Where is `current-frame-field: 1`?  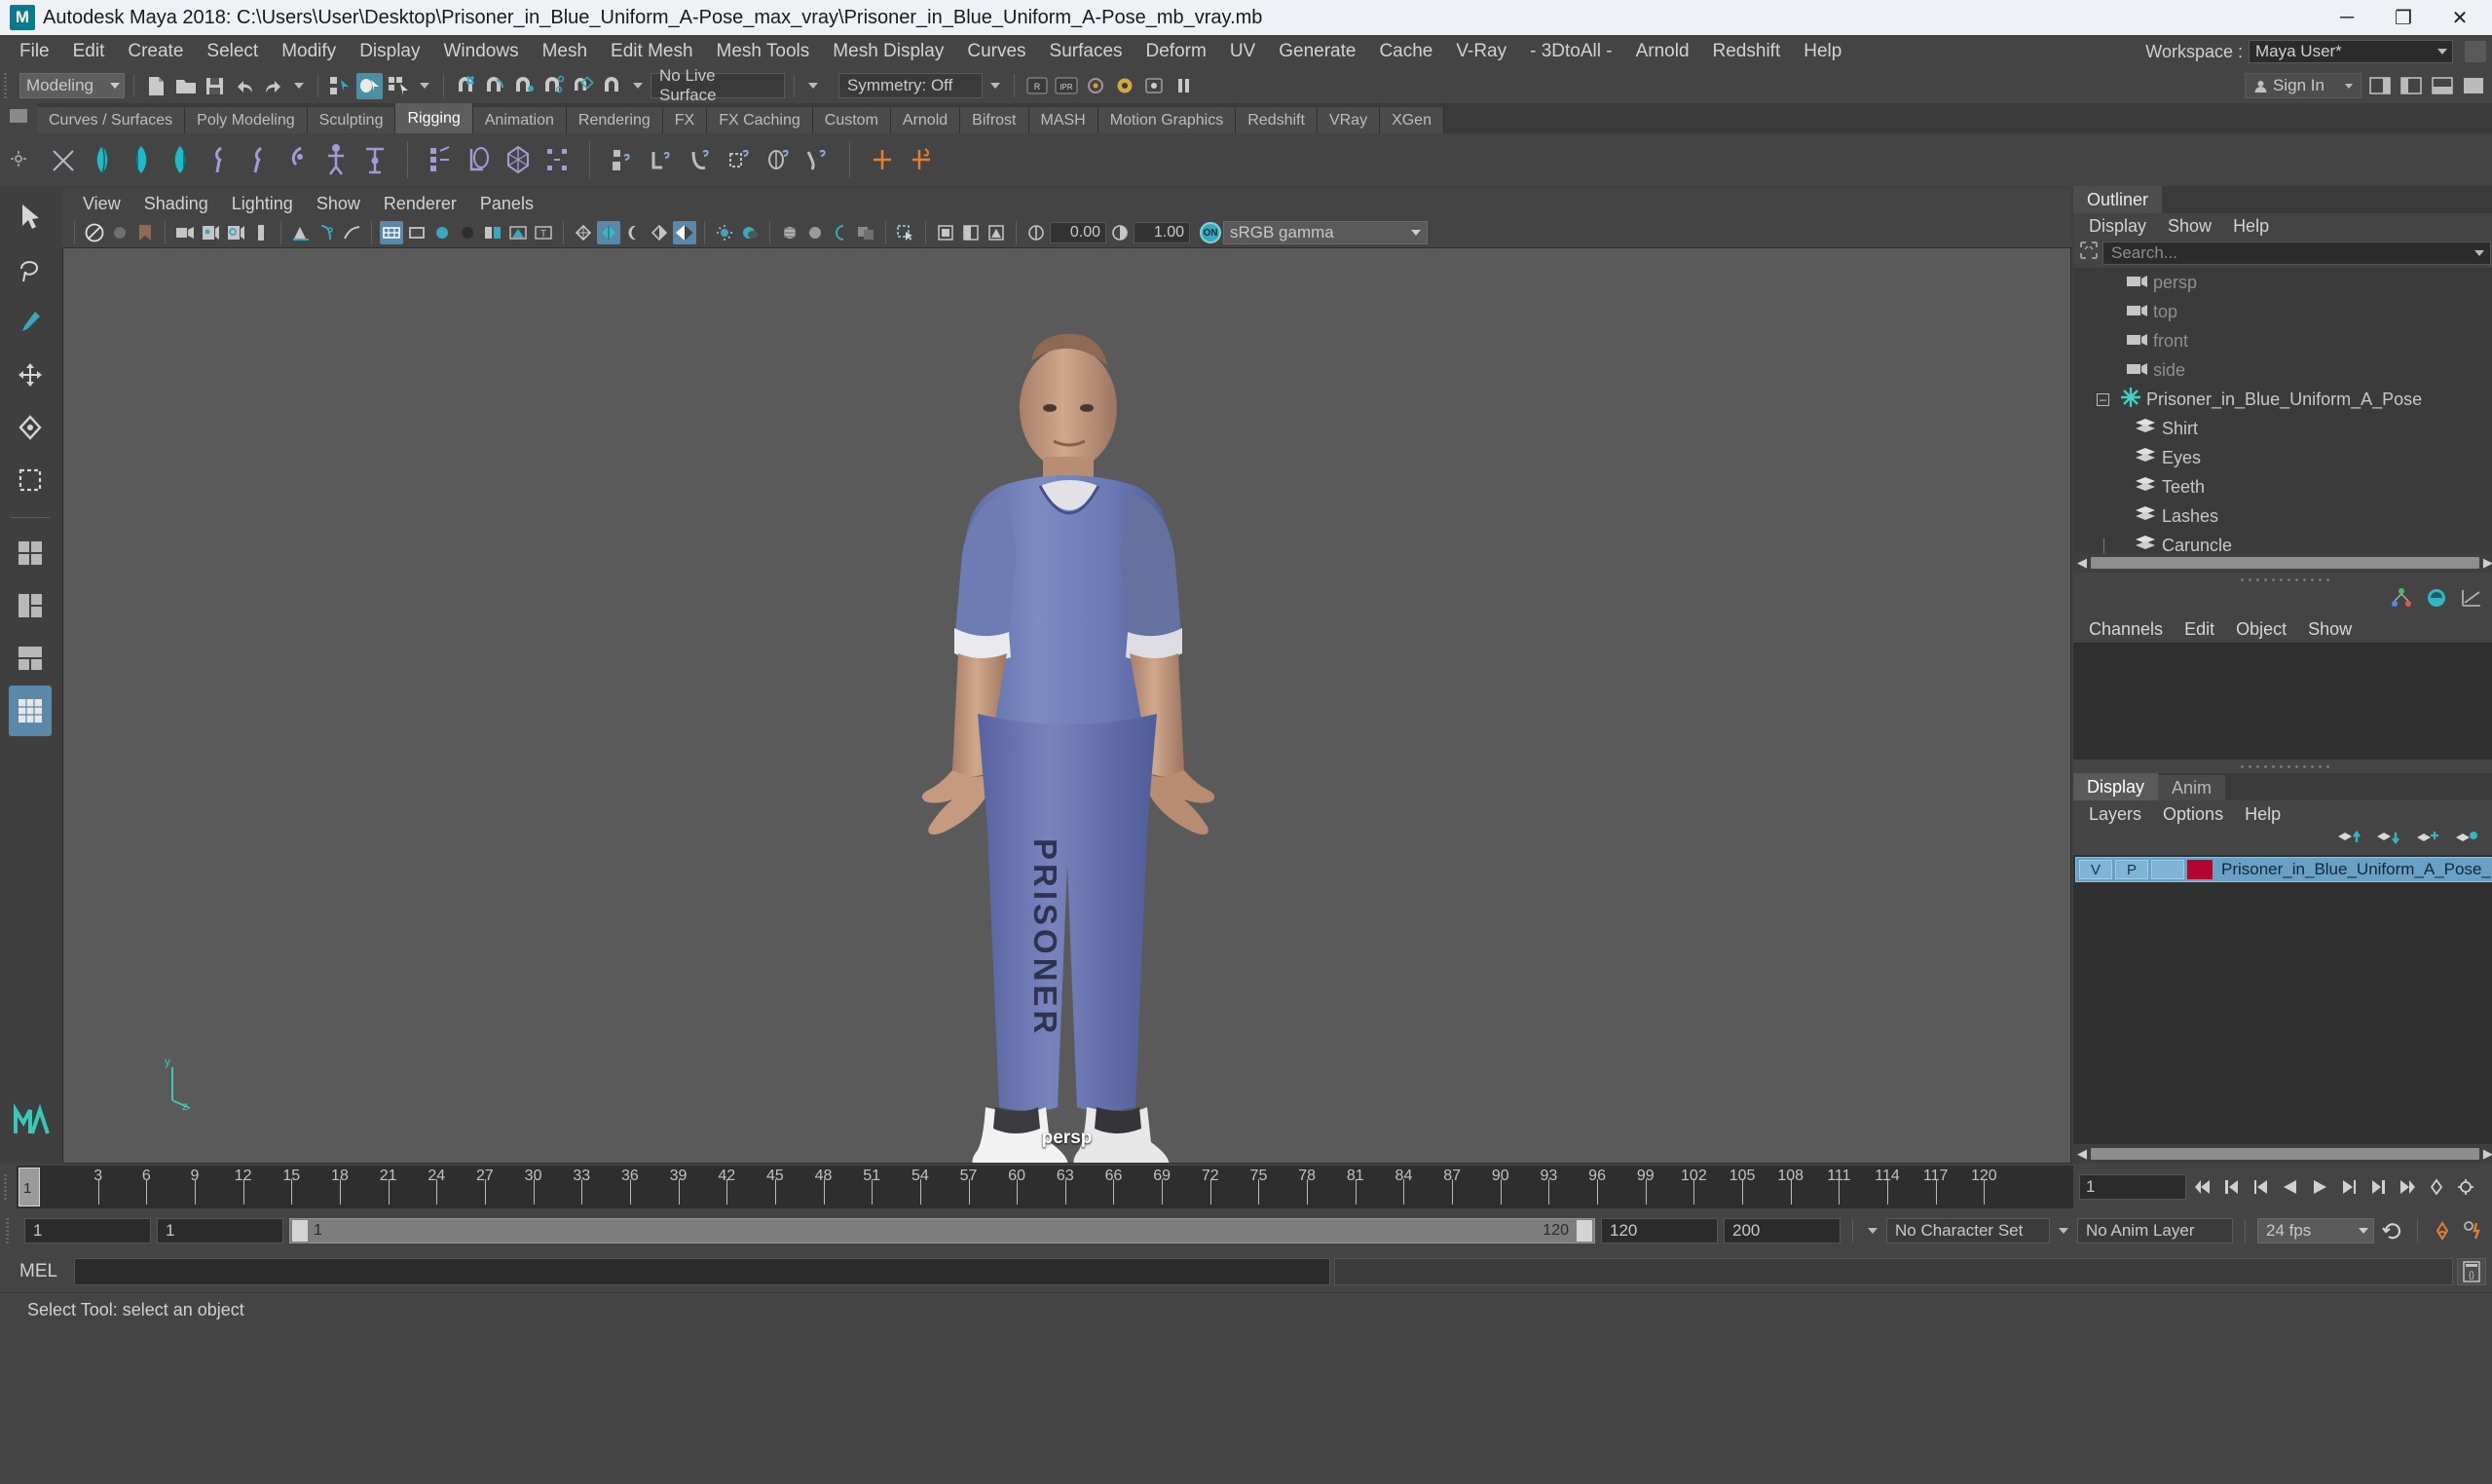
current-frame-field: 1 is located at coordinates (2132, 1187).